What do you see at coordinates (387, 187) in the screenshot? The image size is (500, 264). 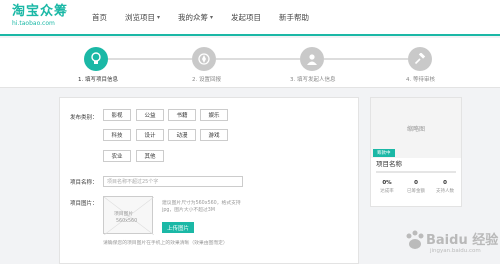 I see `stat-rate: 0% 达成率` at bounding box center [387, 187].